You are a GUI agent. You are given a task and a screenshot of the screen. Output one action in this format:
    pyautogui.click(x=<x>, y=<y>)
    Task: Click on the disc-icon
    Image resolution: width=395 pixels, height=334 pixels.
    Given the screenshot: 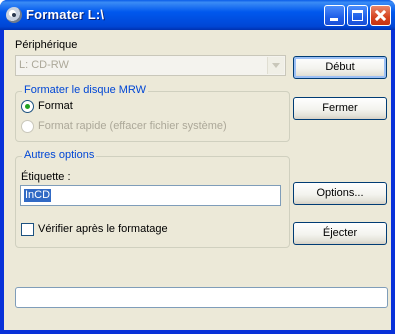 What is the action you would take?
    pyautogui.click(x=14, y=15)
    